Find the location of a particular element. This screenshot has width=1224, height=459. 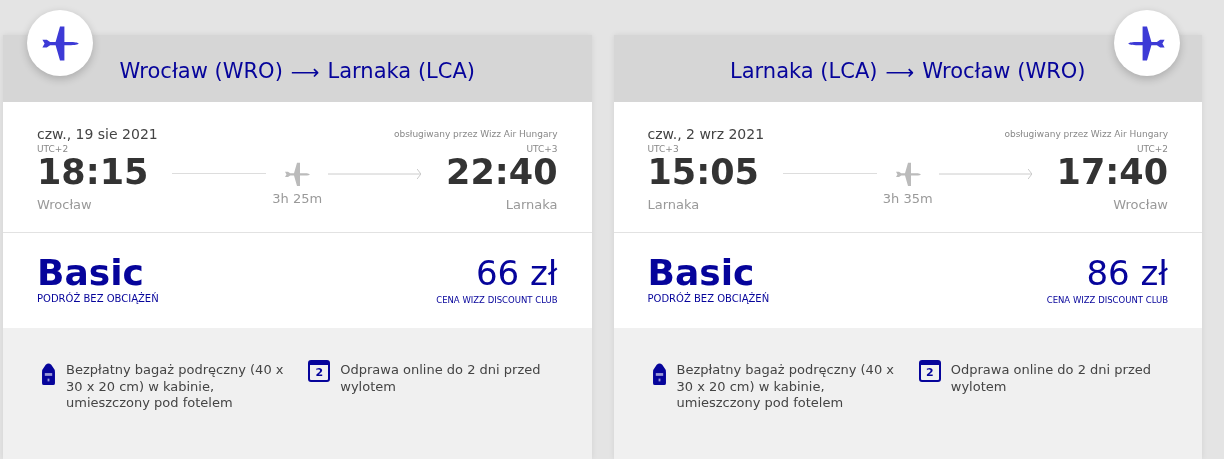

departure-time: 15:05 is located at coordinates (703, 172).